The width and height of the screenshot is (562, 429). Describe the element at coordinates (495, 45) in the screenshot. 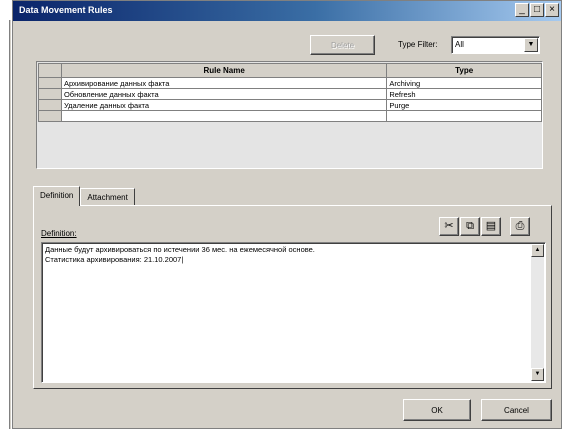

I see `type-filter-select: All ▼` at that location.